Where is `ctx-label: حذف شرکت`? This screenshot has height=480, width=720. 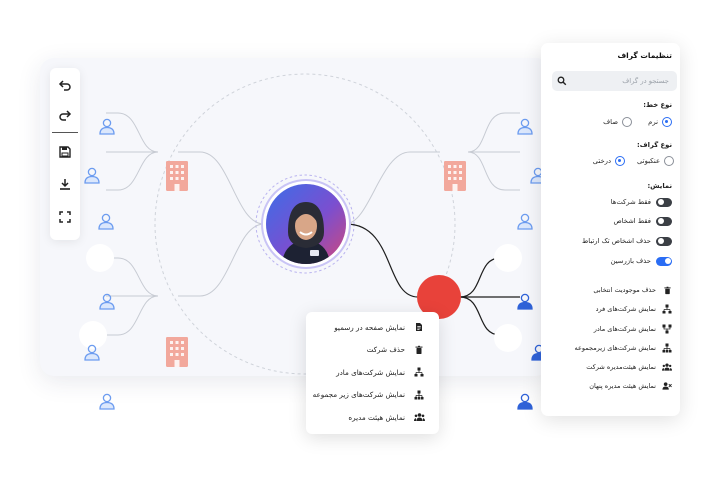
ctx-label: حذف شرکت is located at coordinates (385, 350).